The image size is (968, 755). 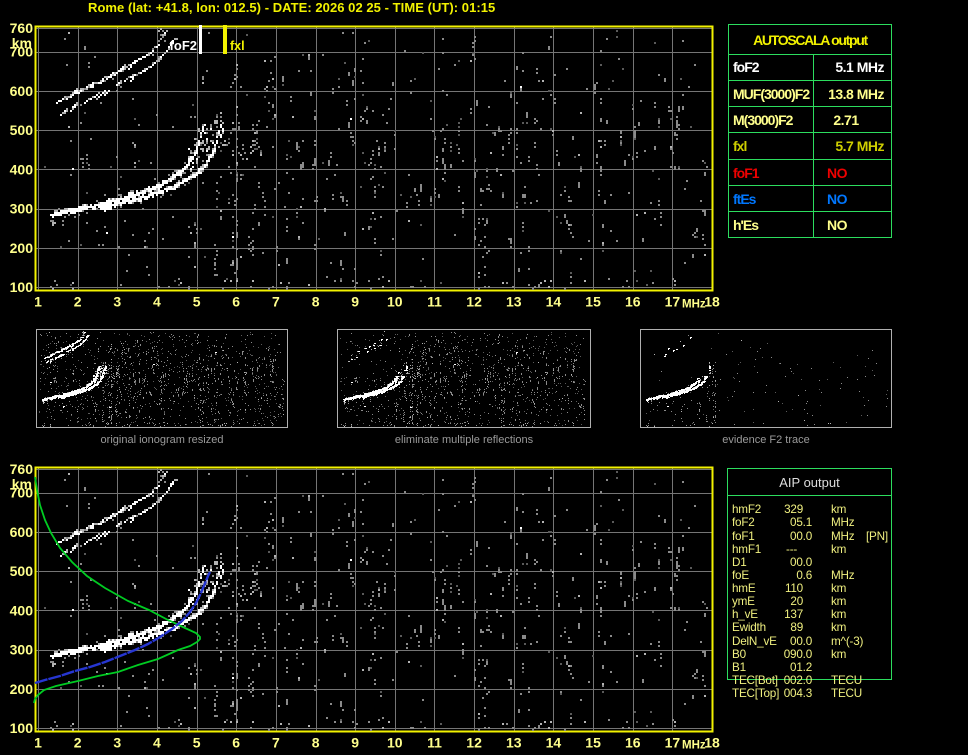 I want to click on svg-text: foF2, so click(x=183, y=45).